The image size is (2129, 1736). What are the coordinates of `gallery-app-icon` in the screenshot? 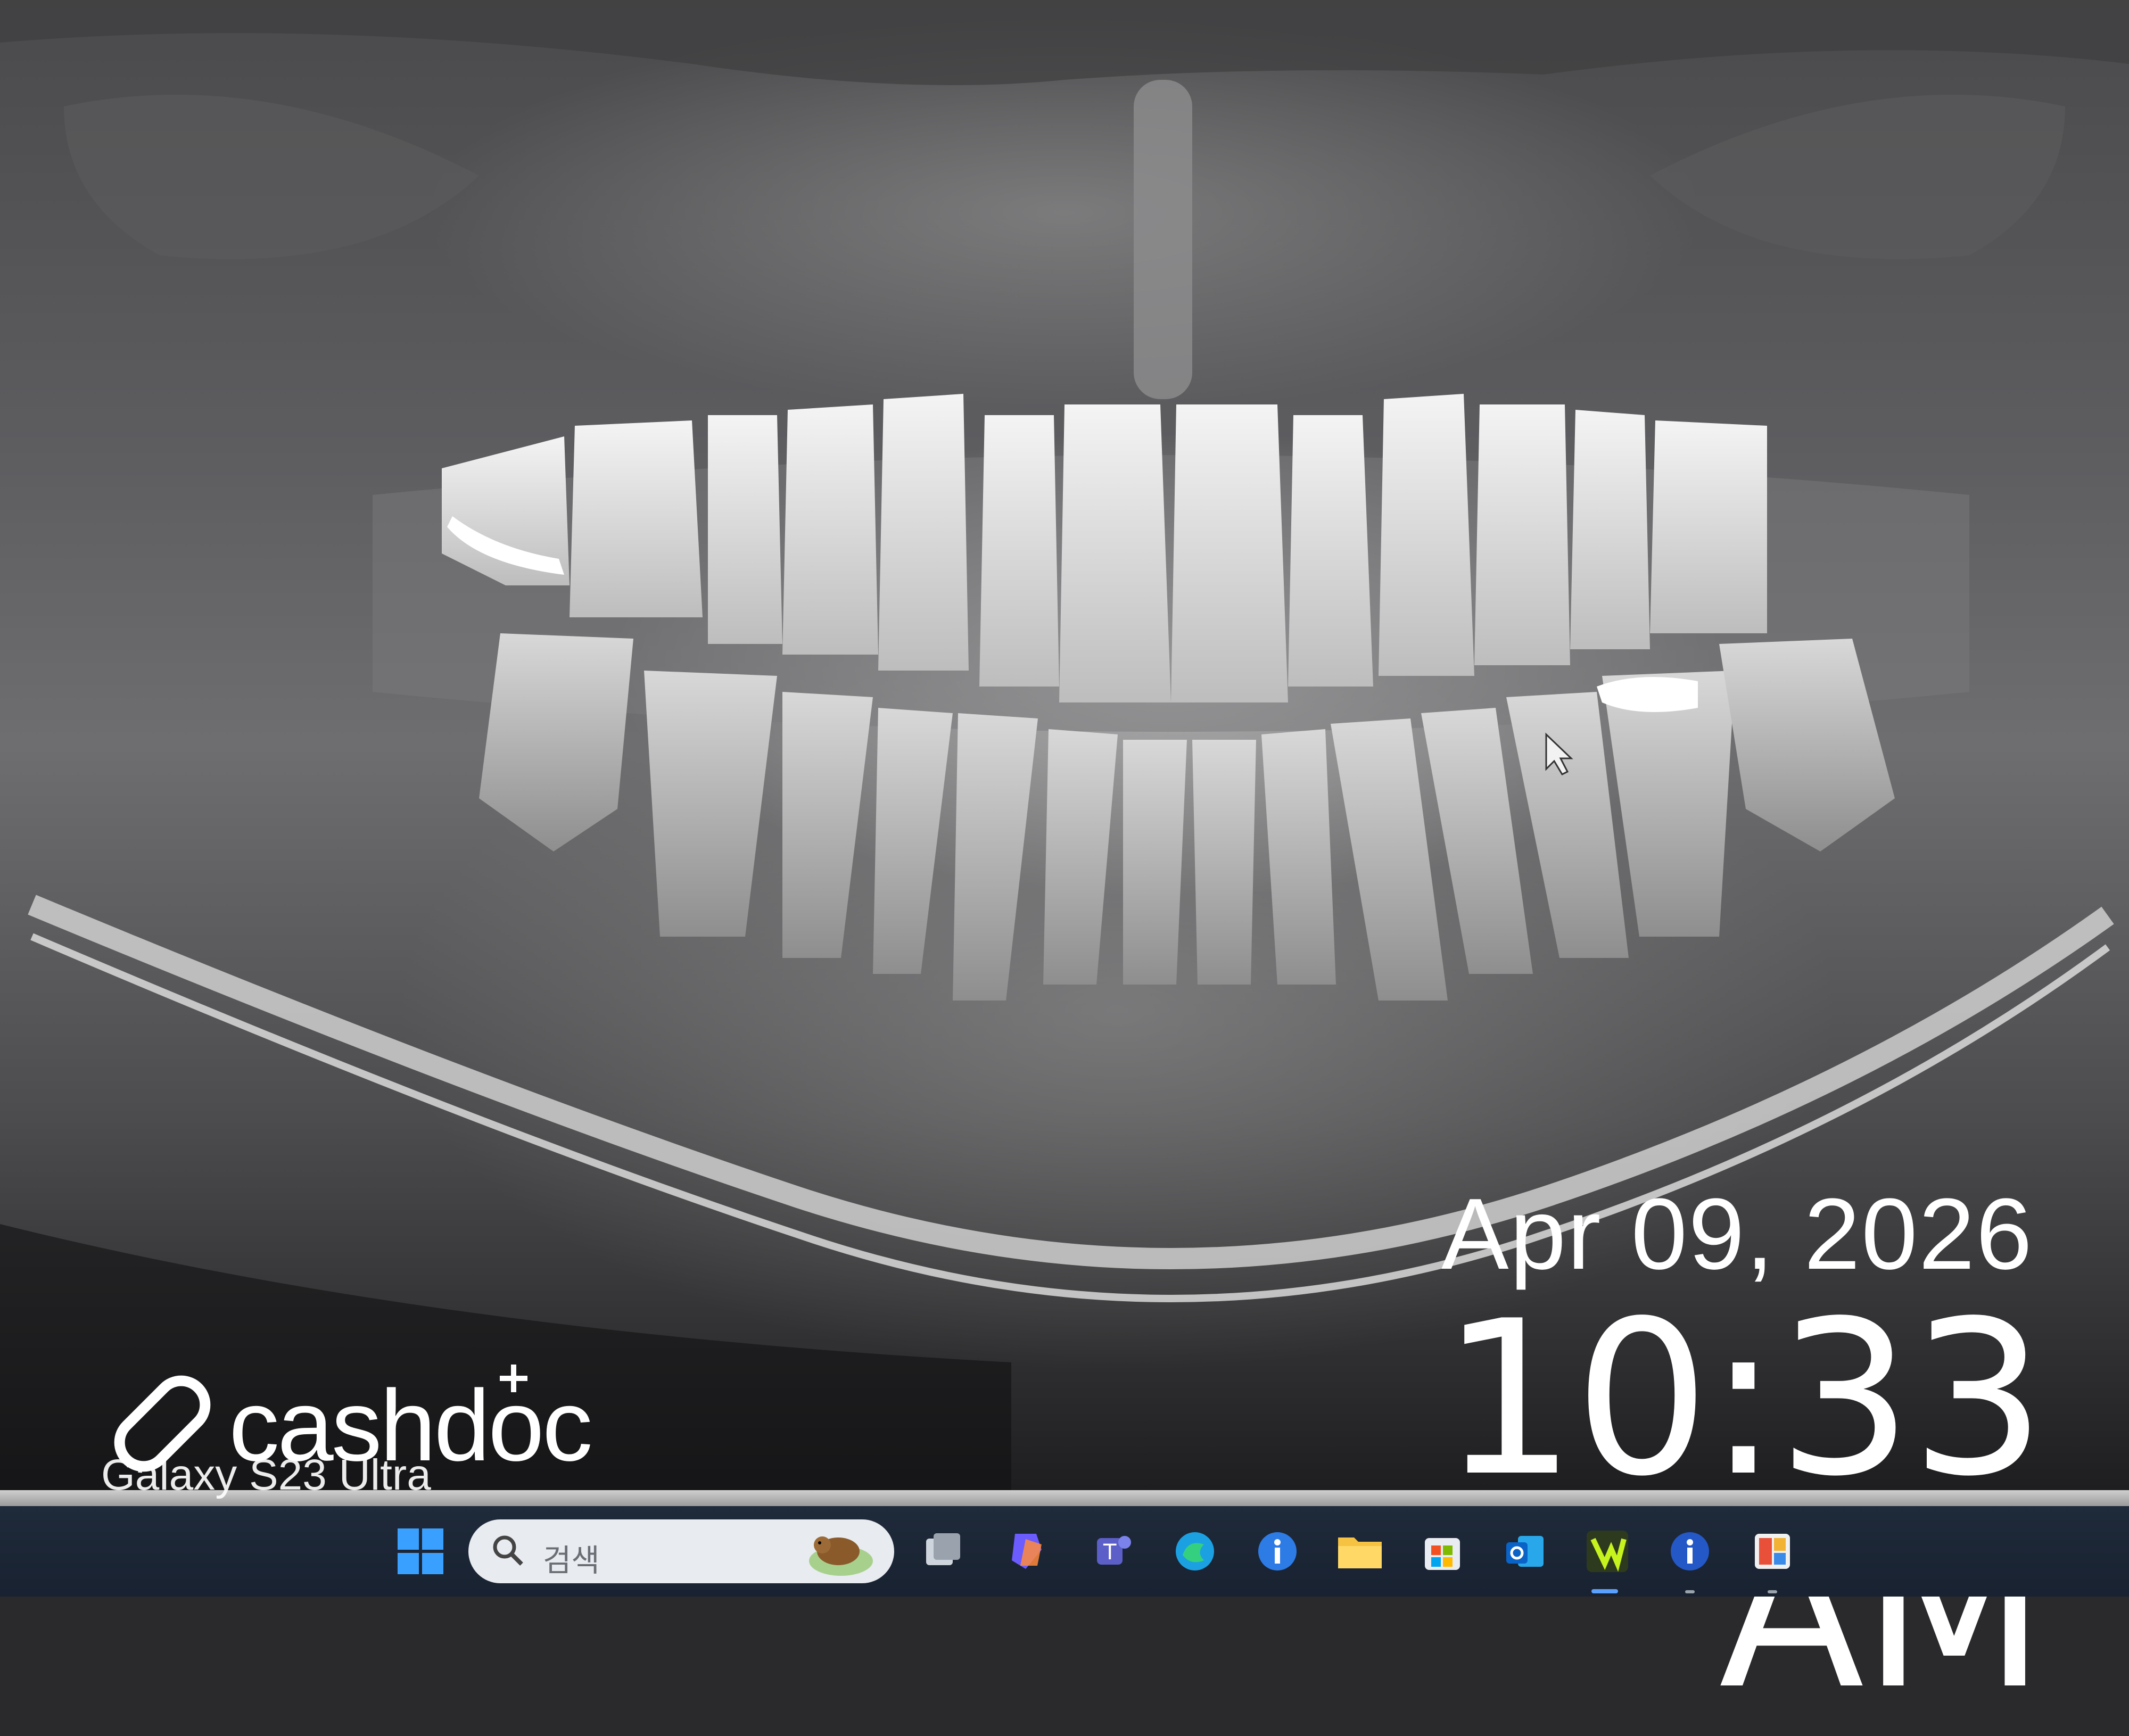 It's located at (1772, 1551).